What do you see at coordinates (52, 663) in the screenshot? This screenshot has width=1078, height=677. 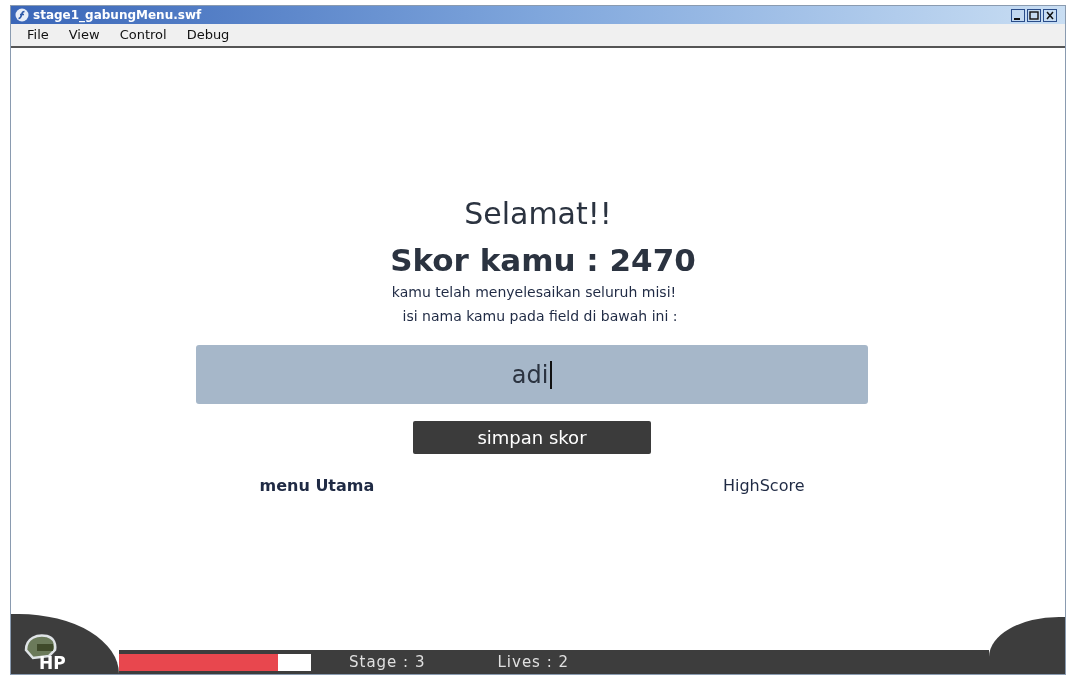 I see `hp-label: HP` at bounding box center [52, 663].